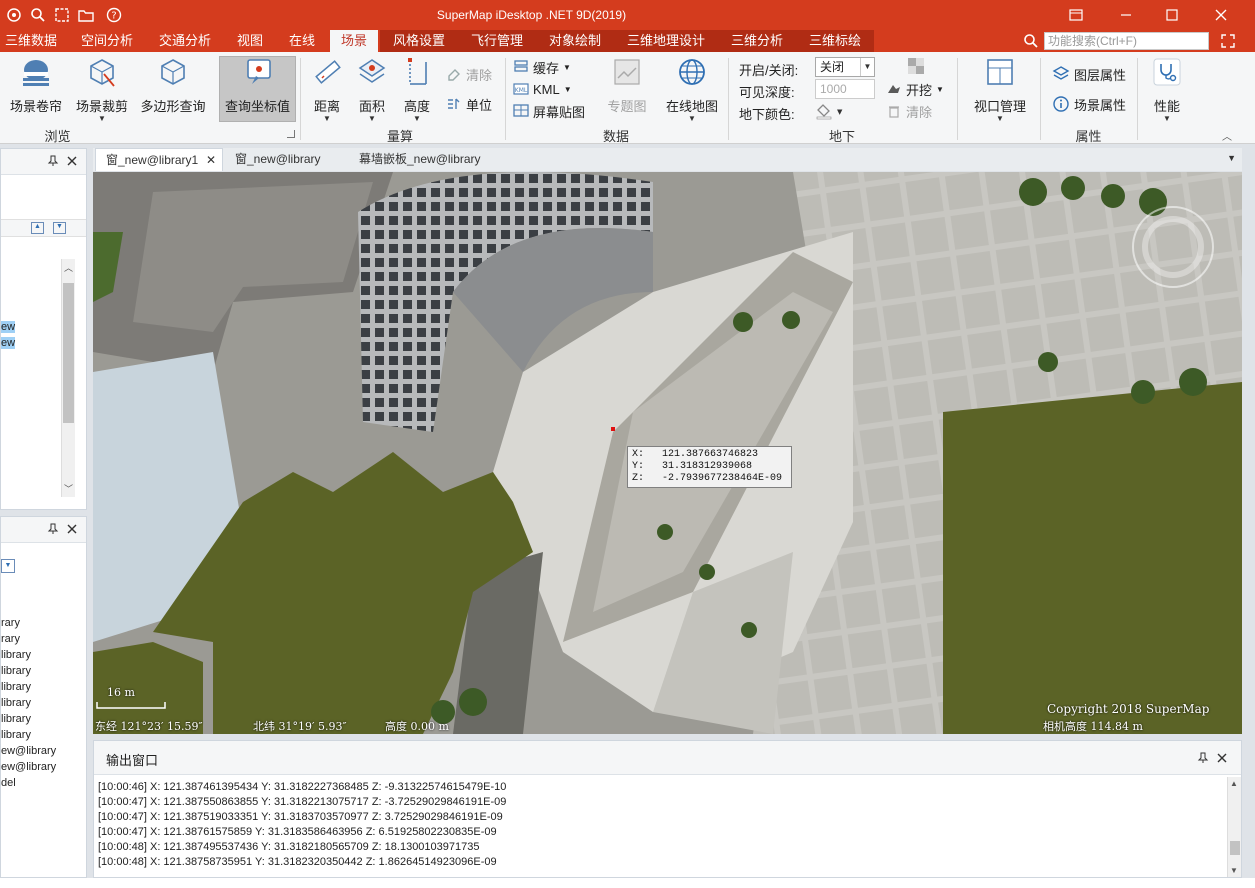 The image size is (1255, 888). Describe the element at coordinates (1231, 158) in the screenshot. I see `tab-overflow-icon: ▼` at that location.